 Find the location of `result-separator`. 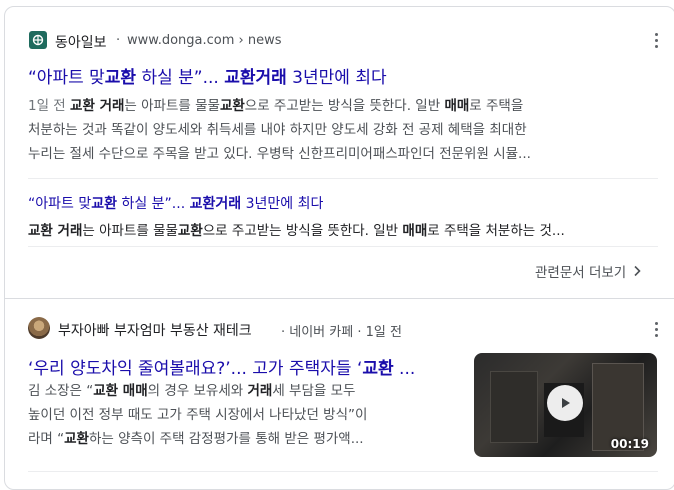

result-separator is located at coordinates (339, 298).